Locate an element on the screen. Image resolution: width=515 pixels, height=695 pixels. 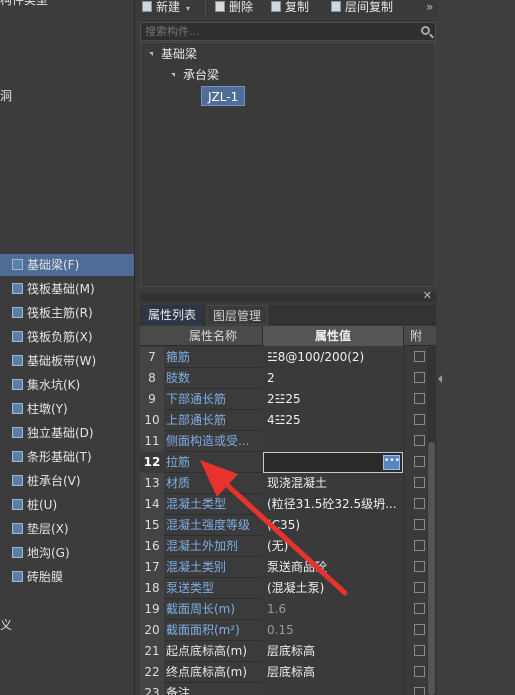
toolbar-overflow-button: » is located at coordinates (429, 8).